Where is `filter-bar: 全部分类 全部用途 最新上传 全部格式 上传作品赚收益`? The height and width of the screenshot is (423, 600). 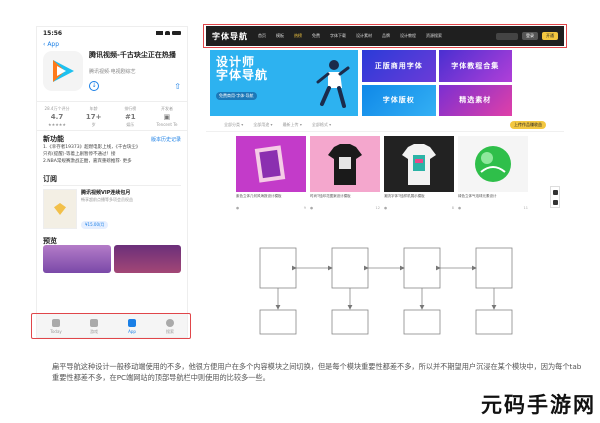 filter-bar: 全部分类 全部用途 最新上传 全部格式 上传作品赚收益 is located at coordinates (385, 125).